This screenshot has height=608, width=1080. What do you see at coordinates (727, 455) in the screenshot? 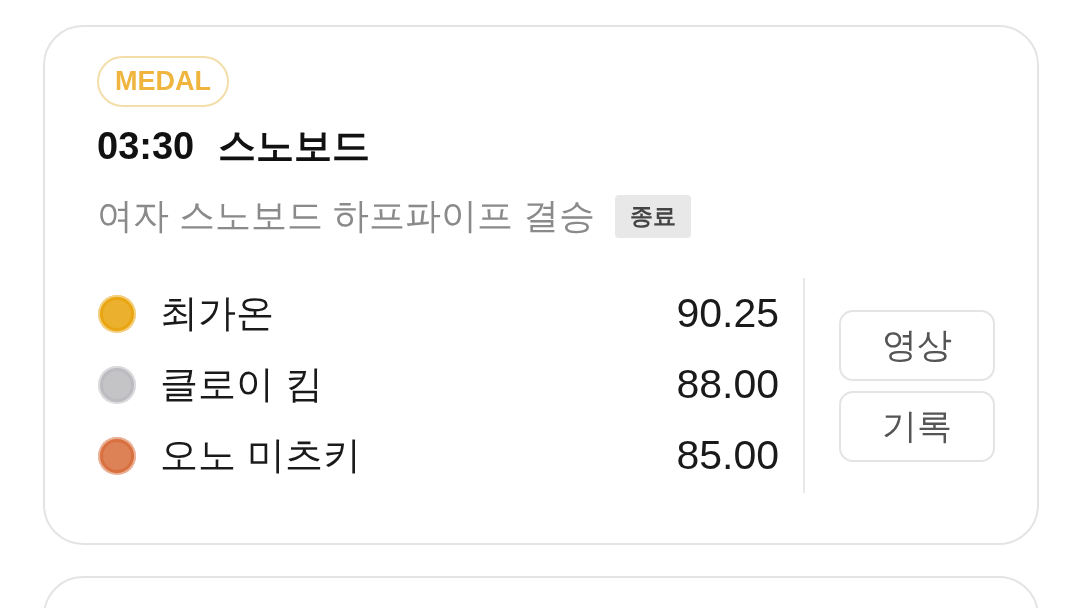
I see `athlete-score: 85.00` at bounding box center [727, 455].